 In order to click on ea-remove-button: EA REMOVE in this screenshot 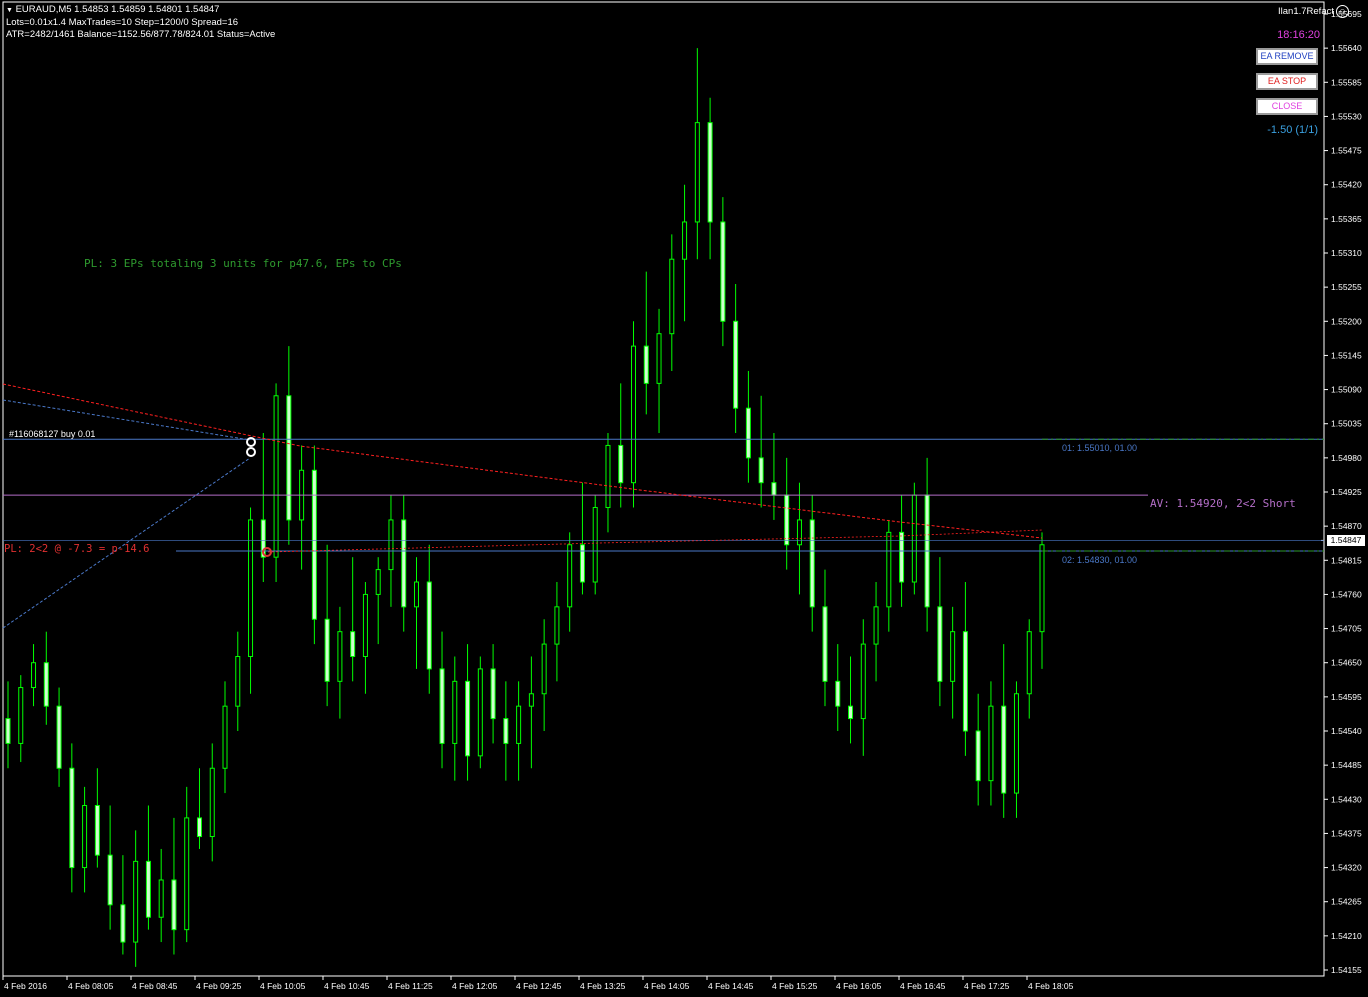, I will do `click(1287, 56)`.